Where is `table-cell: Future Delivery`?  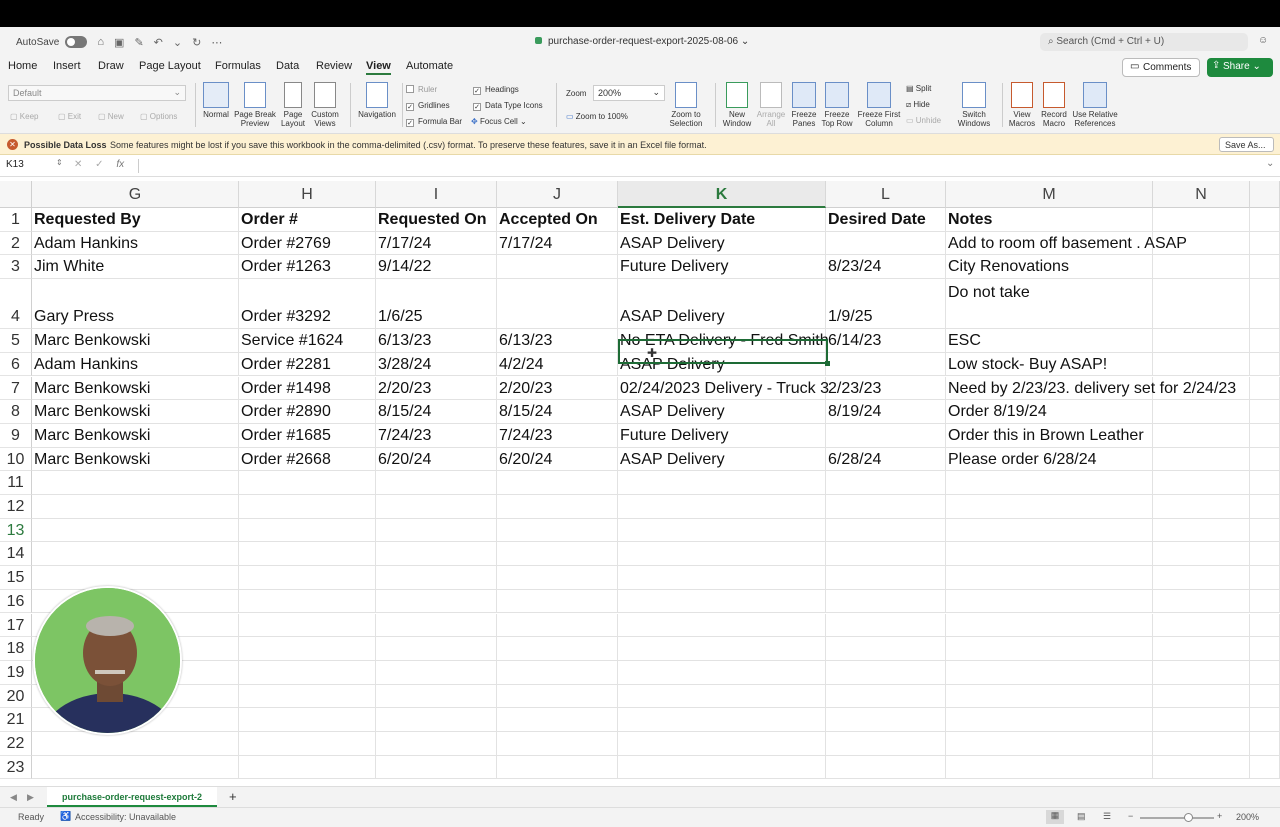 table-cell: Future Delivery is located at coordinates (722, 267).